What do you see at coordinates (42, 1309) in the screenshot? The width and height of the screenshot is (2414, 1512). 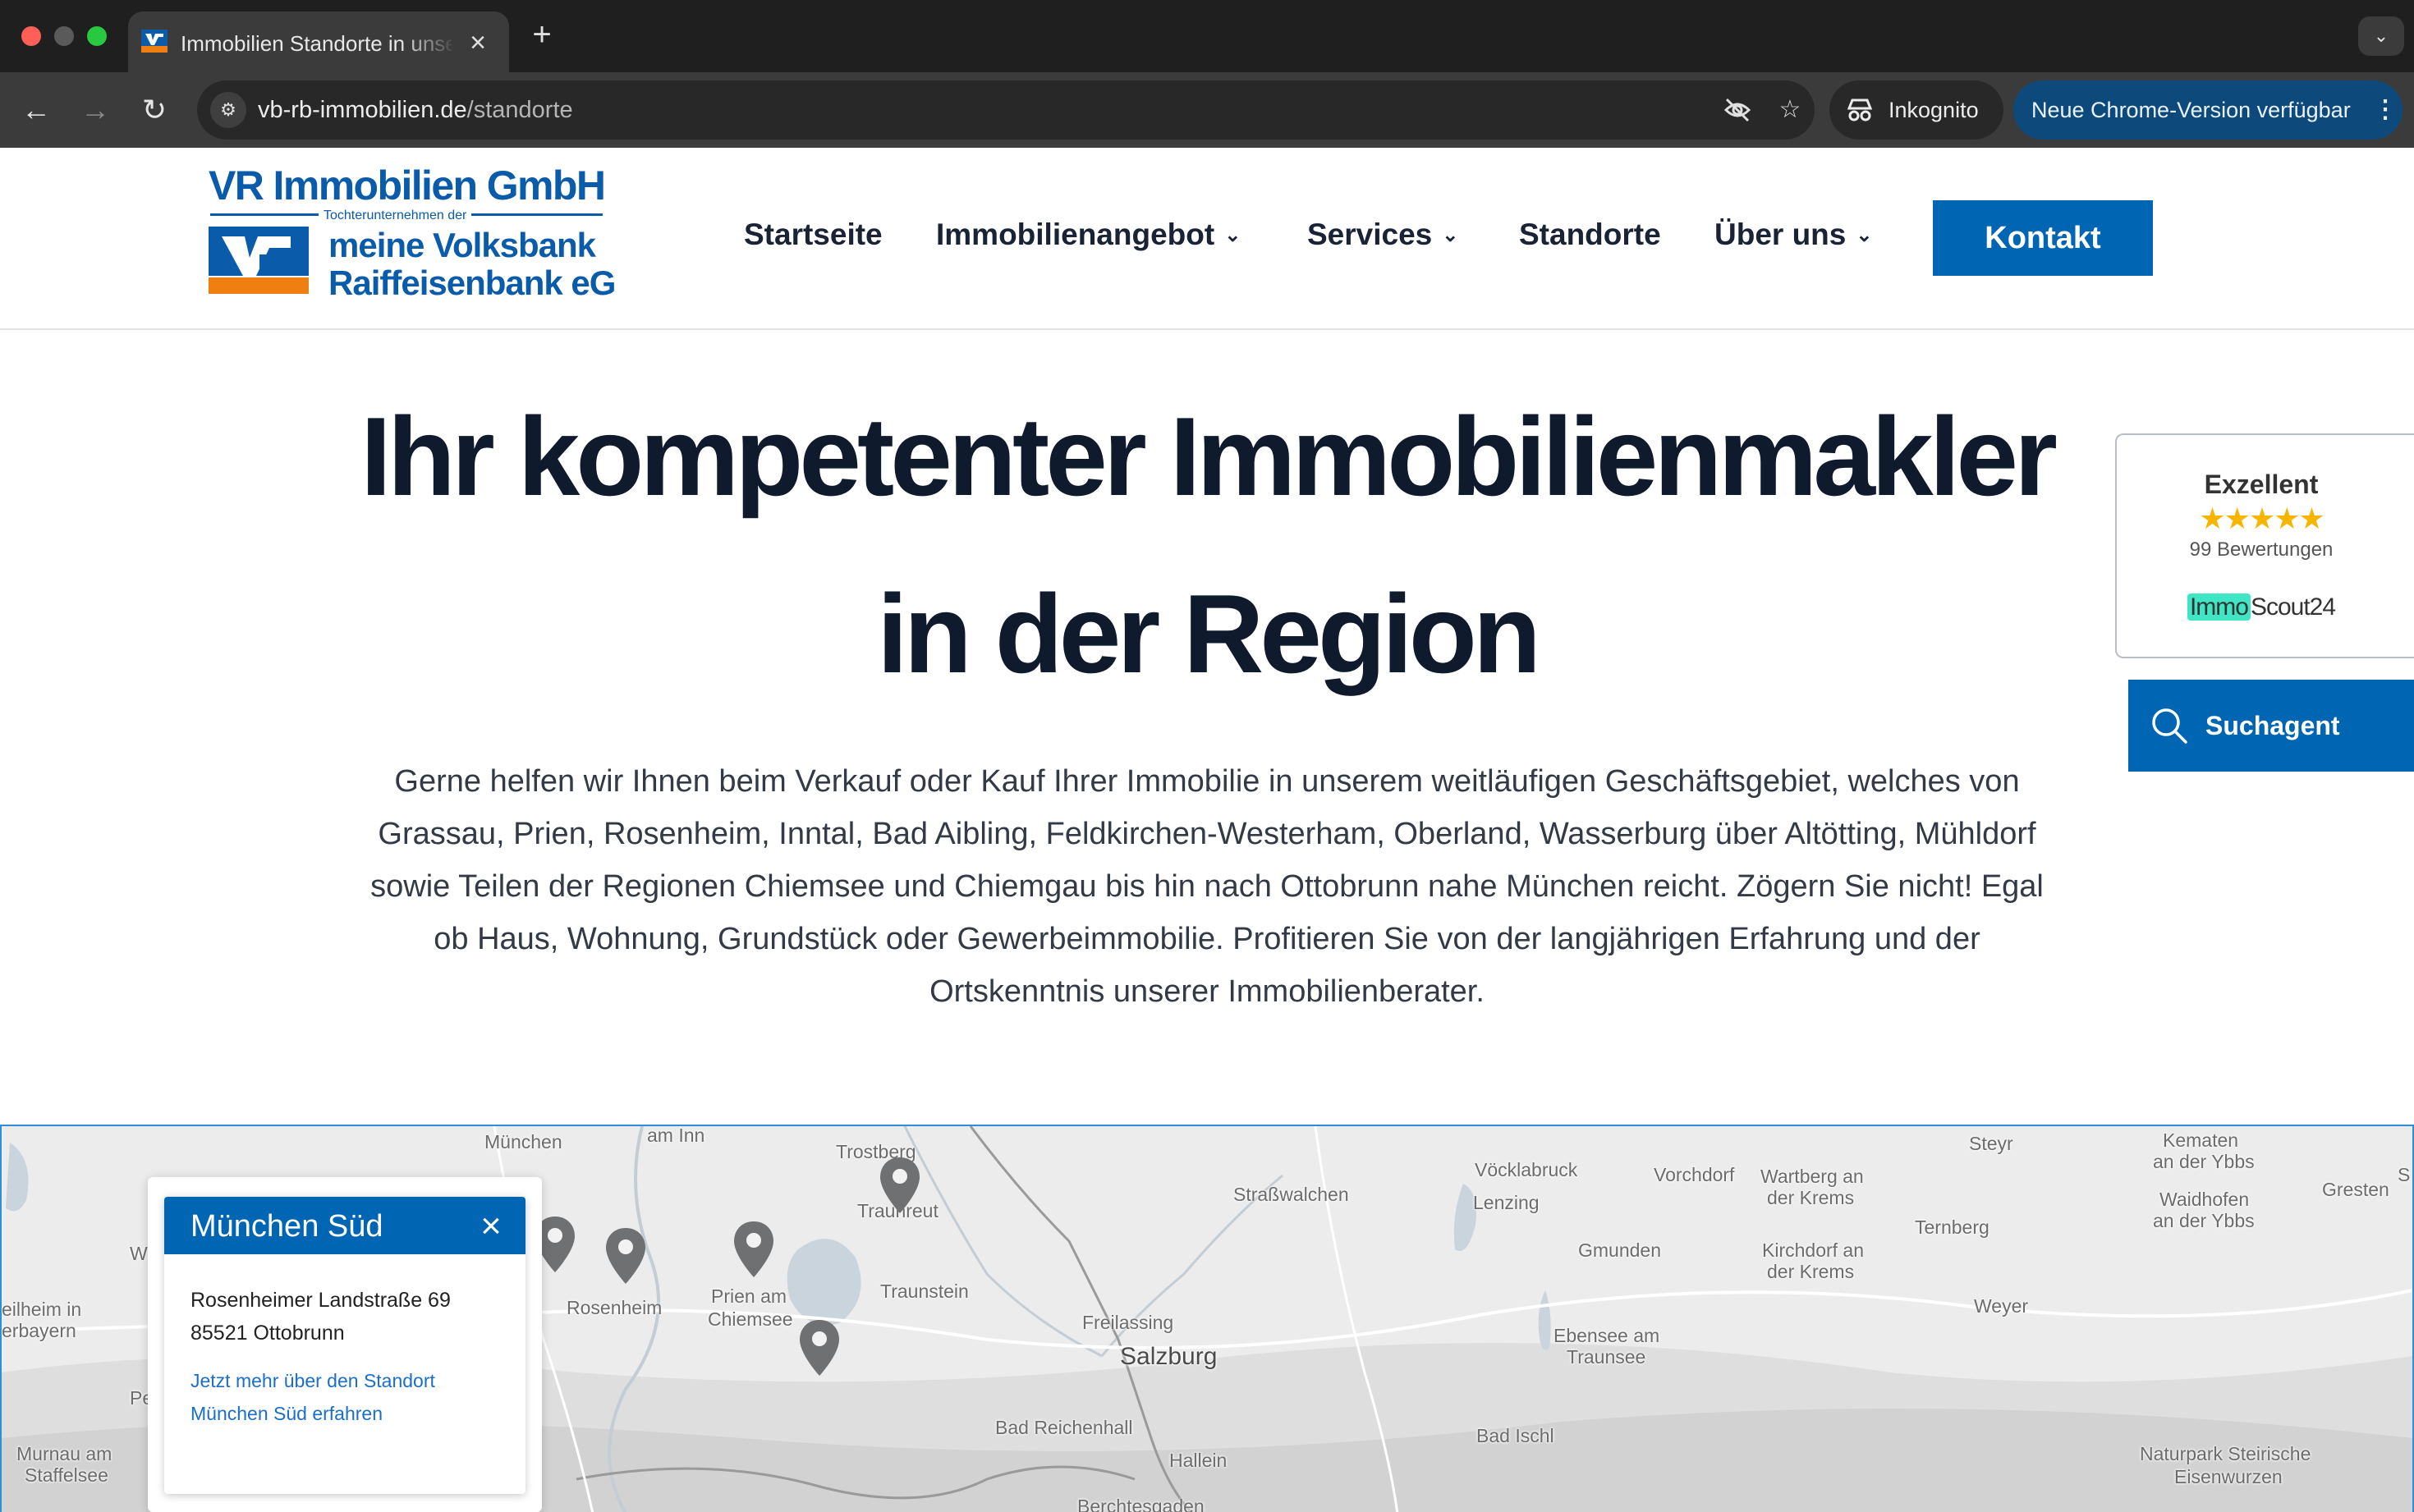 I see `map-label: eilheim in` at bounding box center [42, 1309].